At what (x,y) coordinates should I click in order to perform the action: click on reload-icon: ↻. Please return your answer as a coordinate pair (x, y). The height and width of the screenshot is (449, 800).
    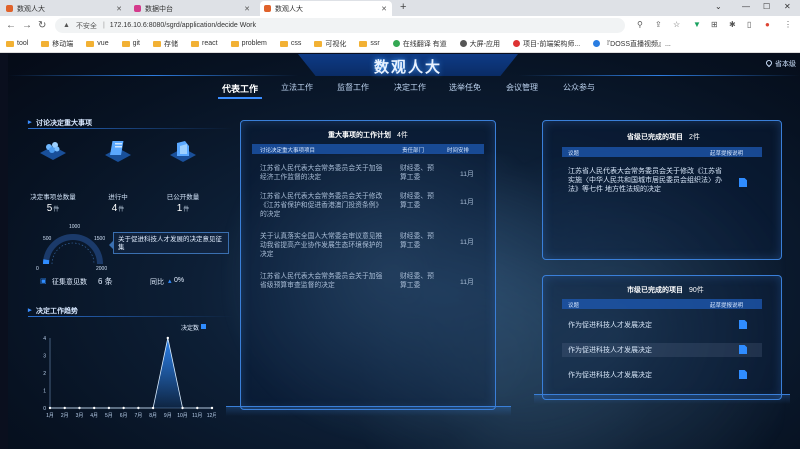
    Looking at the image, I should click on (42, 25).